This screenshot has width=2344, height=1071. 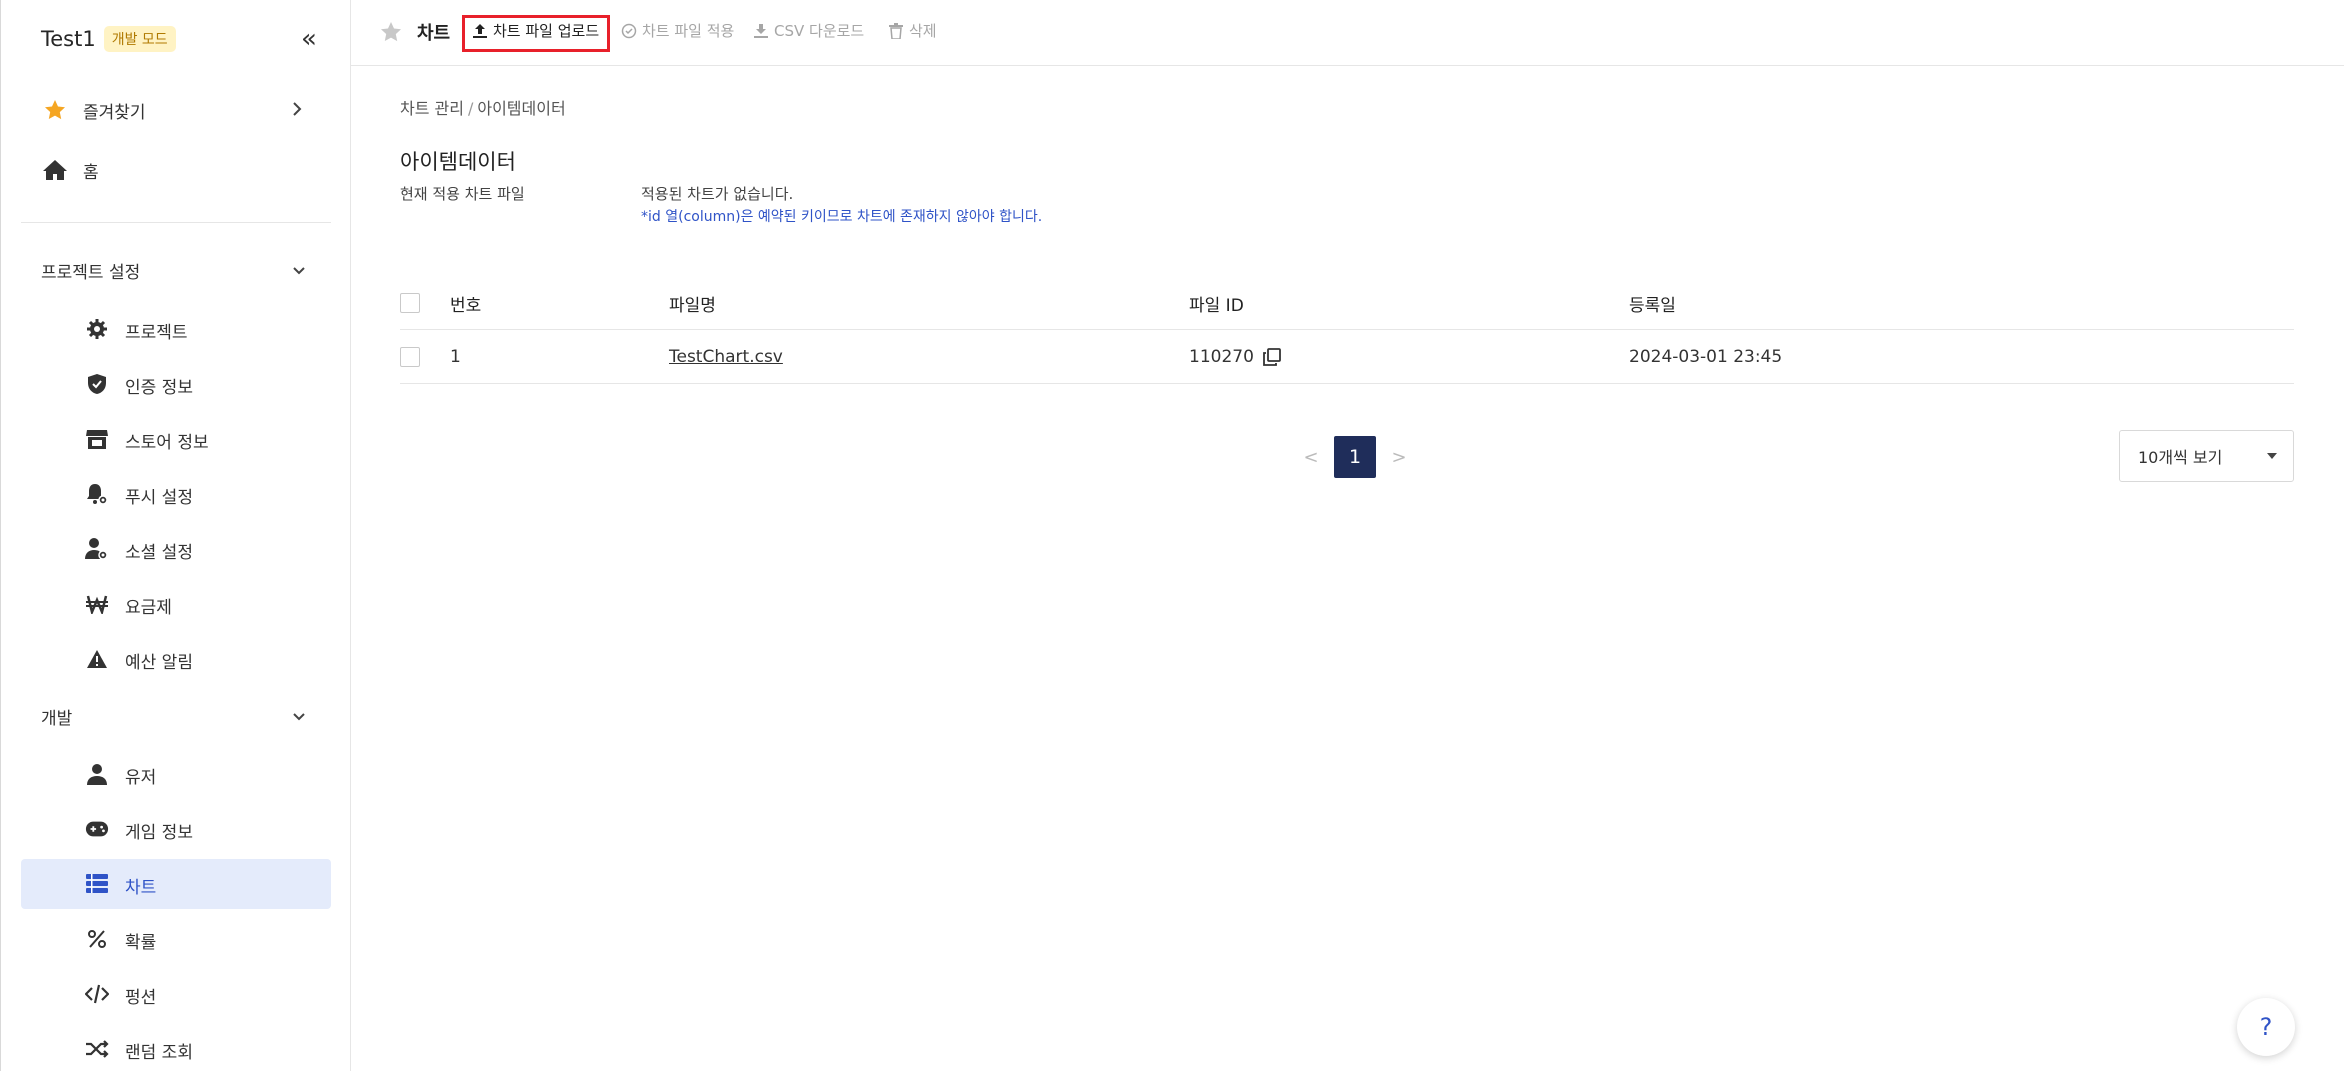 I want to click on sidebar-item-label: 펑션, so click(x=141, y=998).